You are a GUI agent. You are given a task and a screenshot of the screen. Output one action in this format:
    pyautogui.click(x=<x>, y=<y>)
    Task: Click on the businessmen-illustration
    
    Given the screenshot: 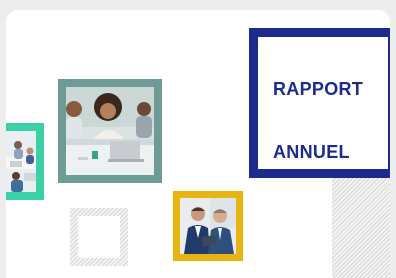 What is the action you would take?
    pyautogui.click(x=208, y=226)
    